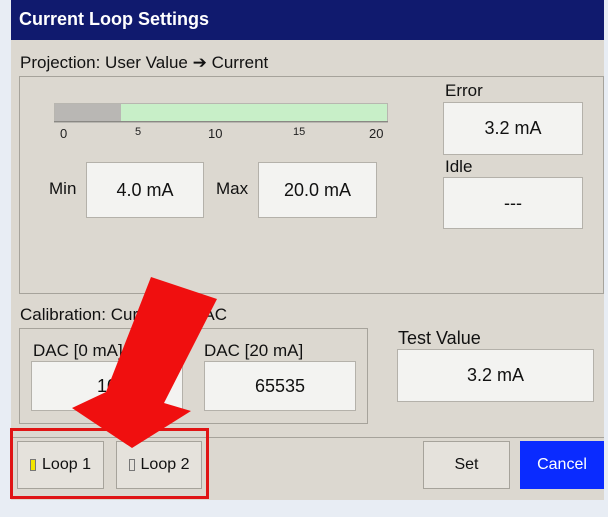 The image size is (608, 517). What do you see at coordinates (64, 133) in the screenshot?
I see `tick-0: 0` at bounding box center [64, 133].